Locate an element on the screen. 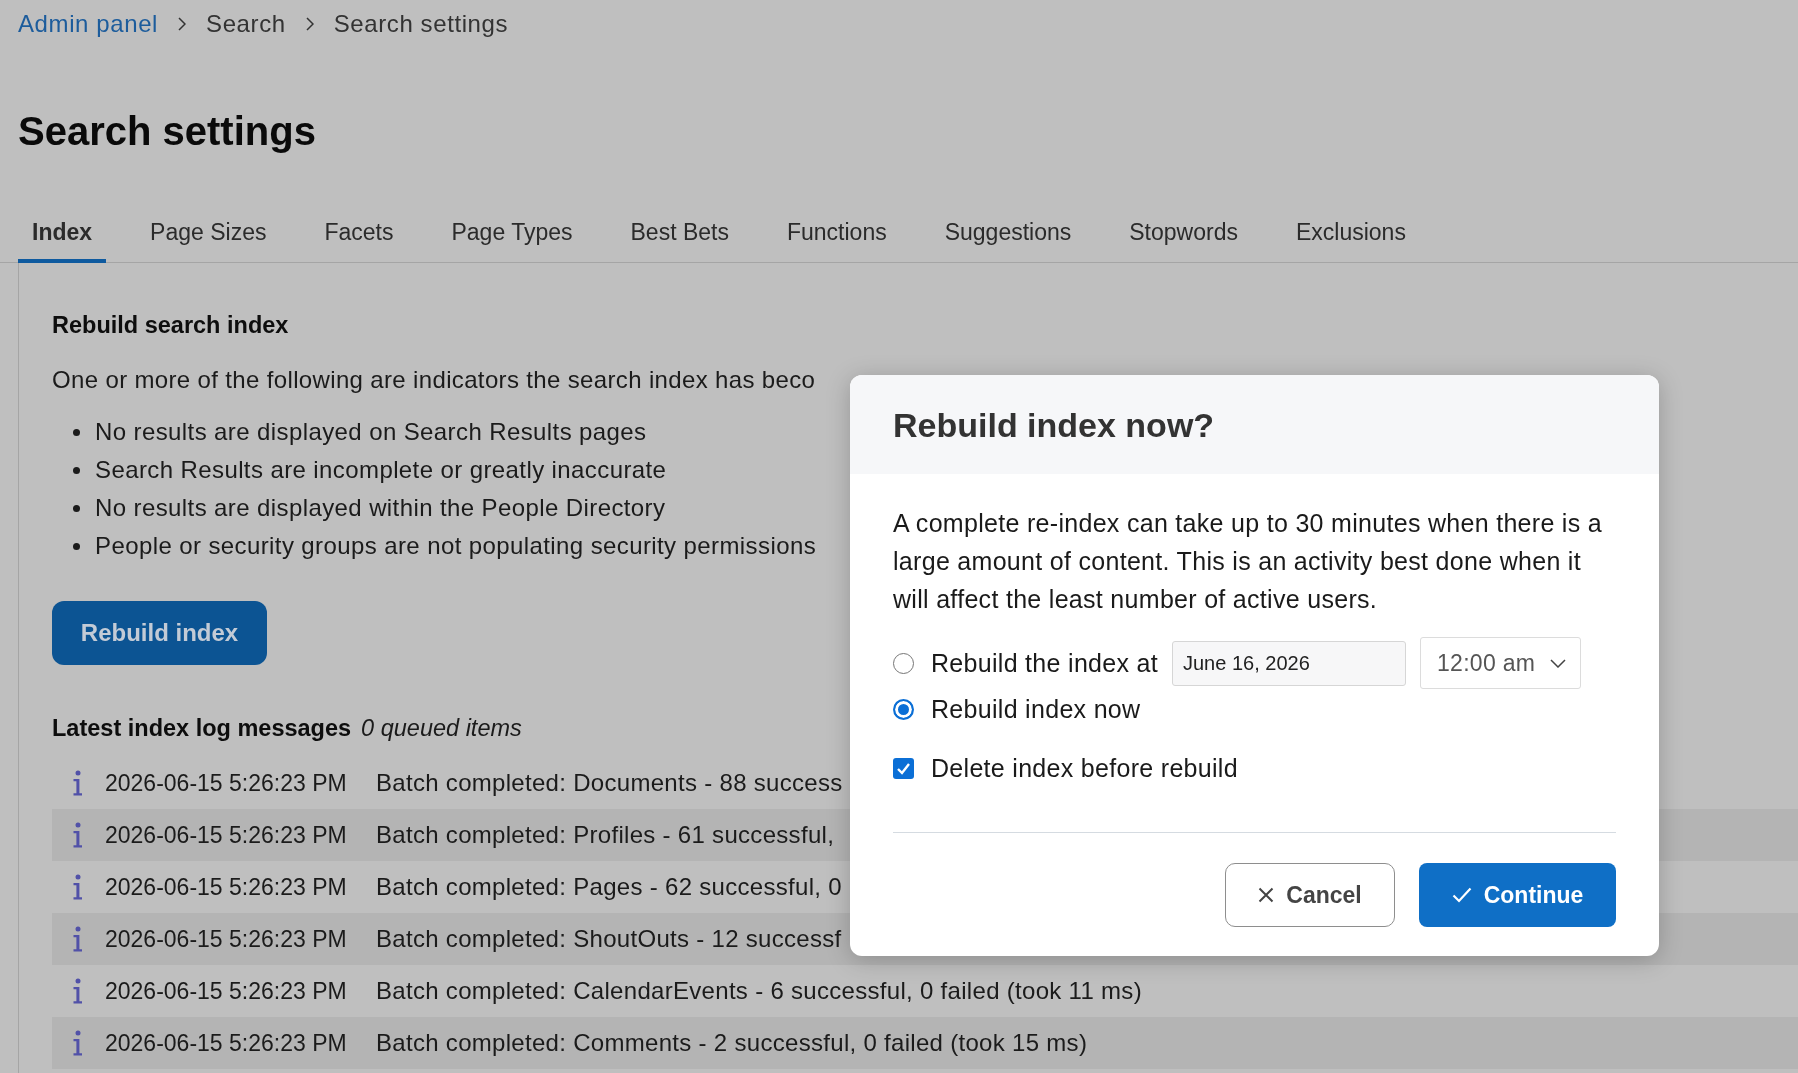  list-item-text: No results are displayed on Search Results pages is located at coordinates (371, 432).